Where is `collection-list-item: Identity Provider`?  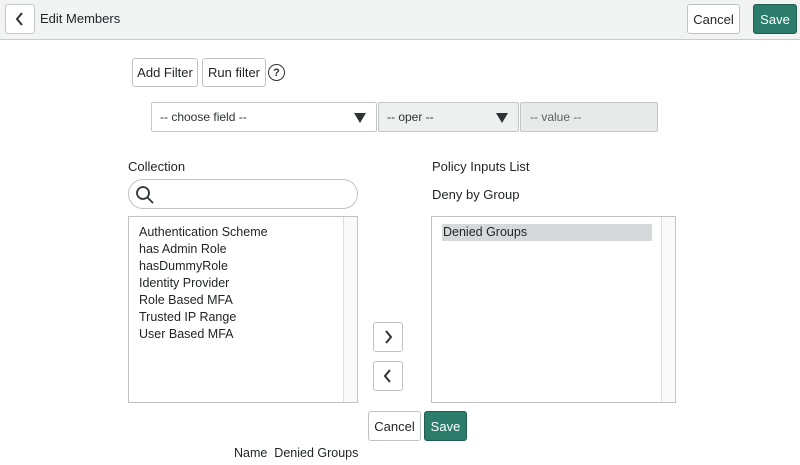
collection-list-item: Identity Provider is located at coordinates (243, 283).